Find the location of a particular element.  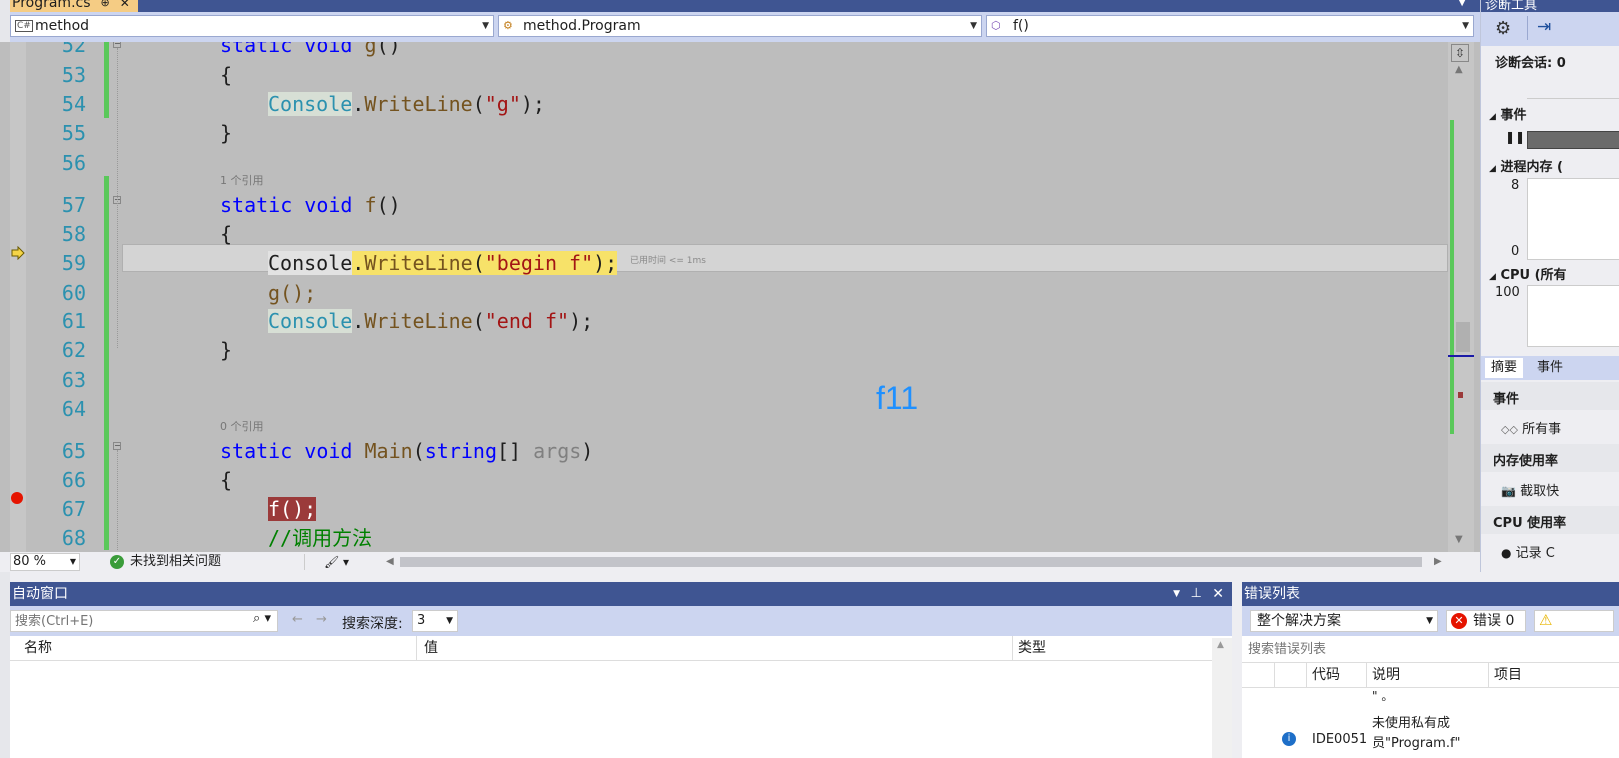

diagnostics-toolbar: ⚙ ⇥ is located at coordinates (1550, 29).